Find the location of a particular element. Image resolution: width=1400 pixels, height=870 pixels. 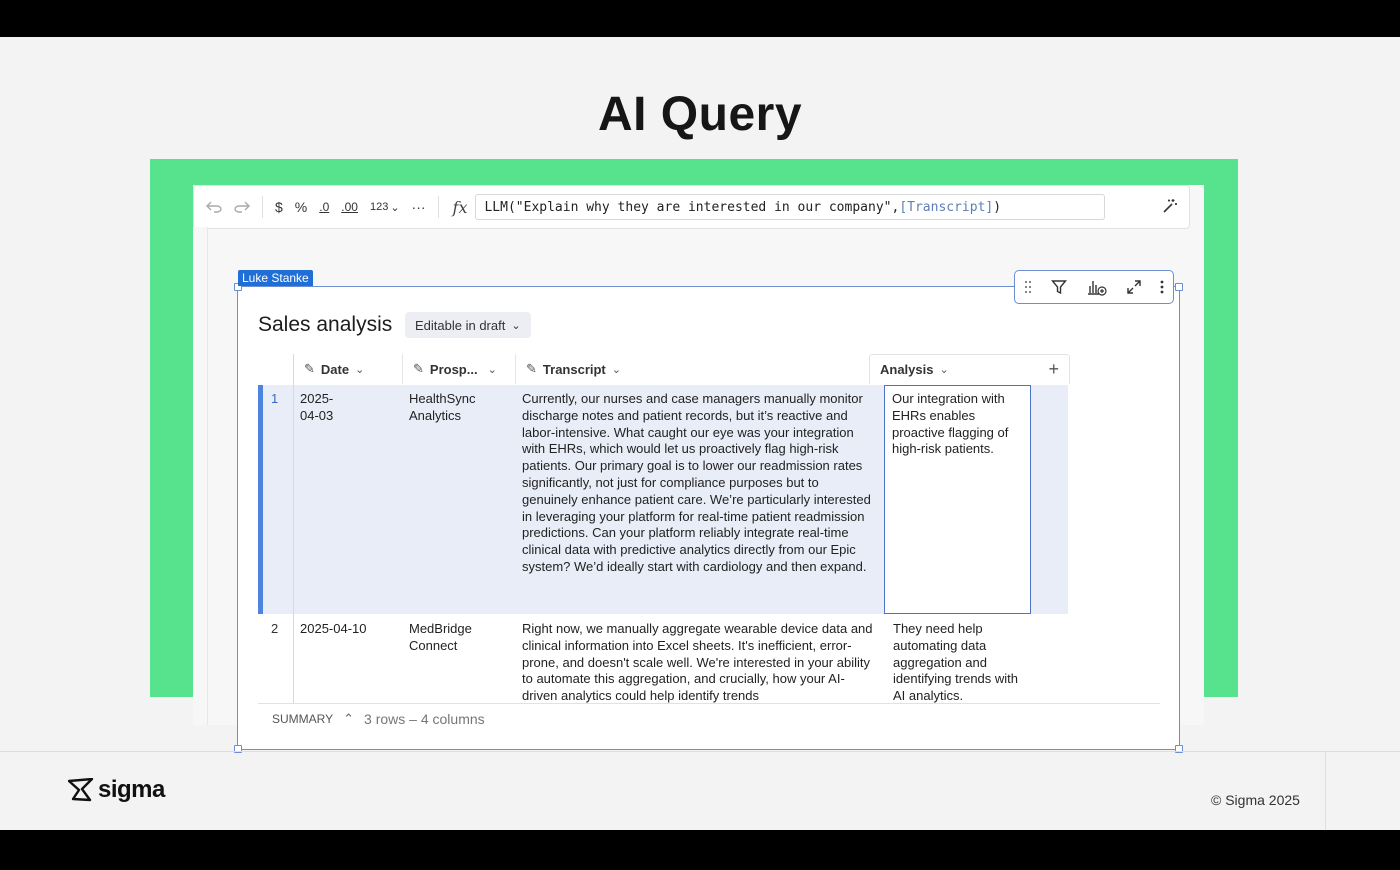

expand-icon is located at coordinates (1134, 287).